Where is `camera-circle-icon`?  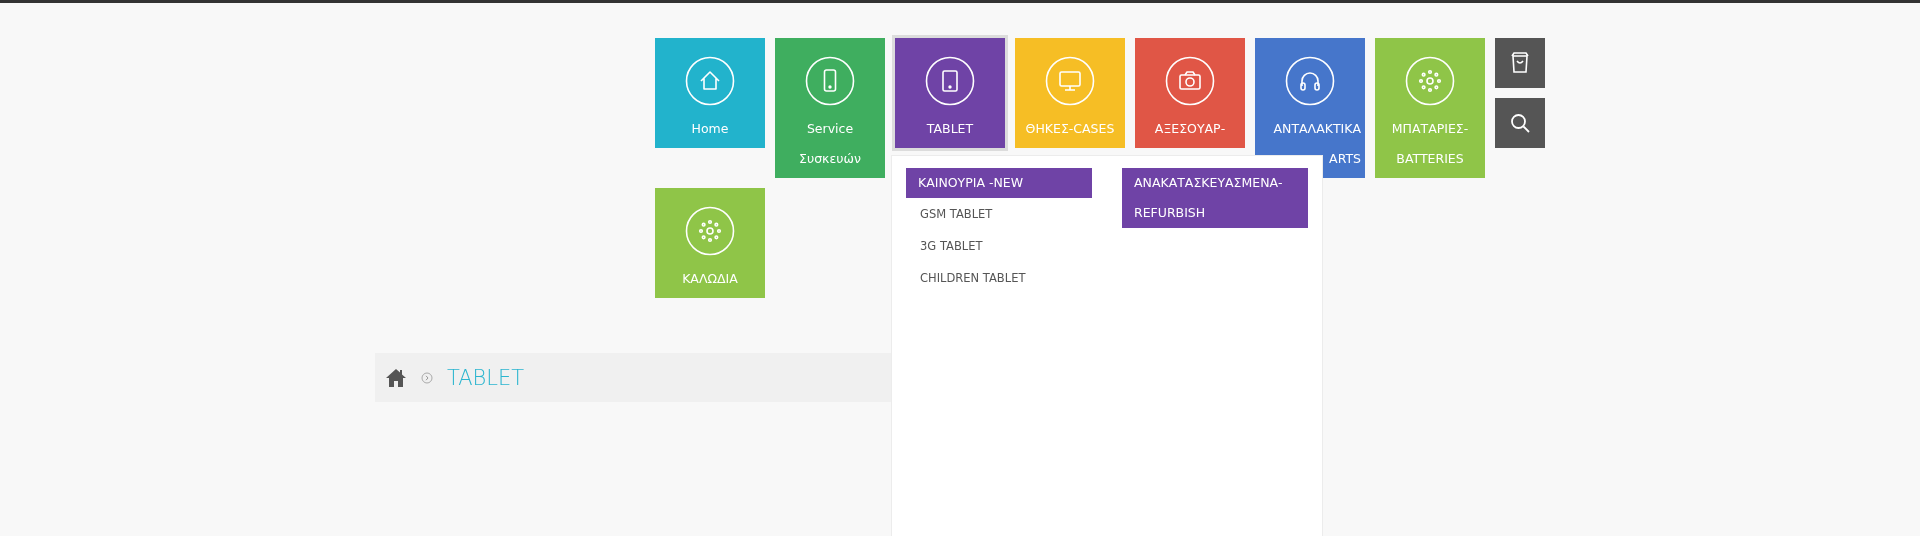 camera-circle-icon is located at coordinates (1190, 81).